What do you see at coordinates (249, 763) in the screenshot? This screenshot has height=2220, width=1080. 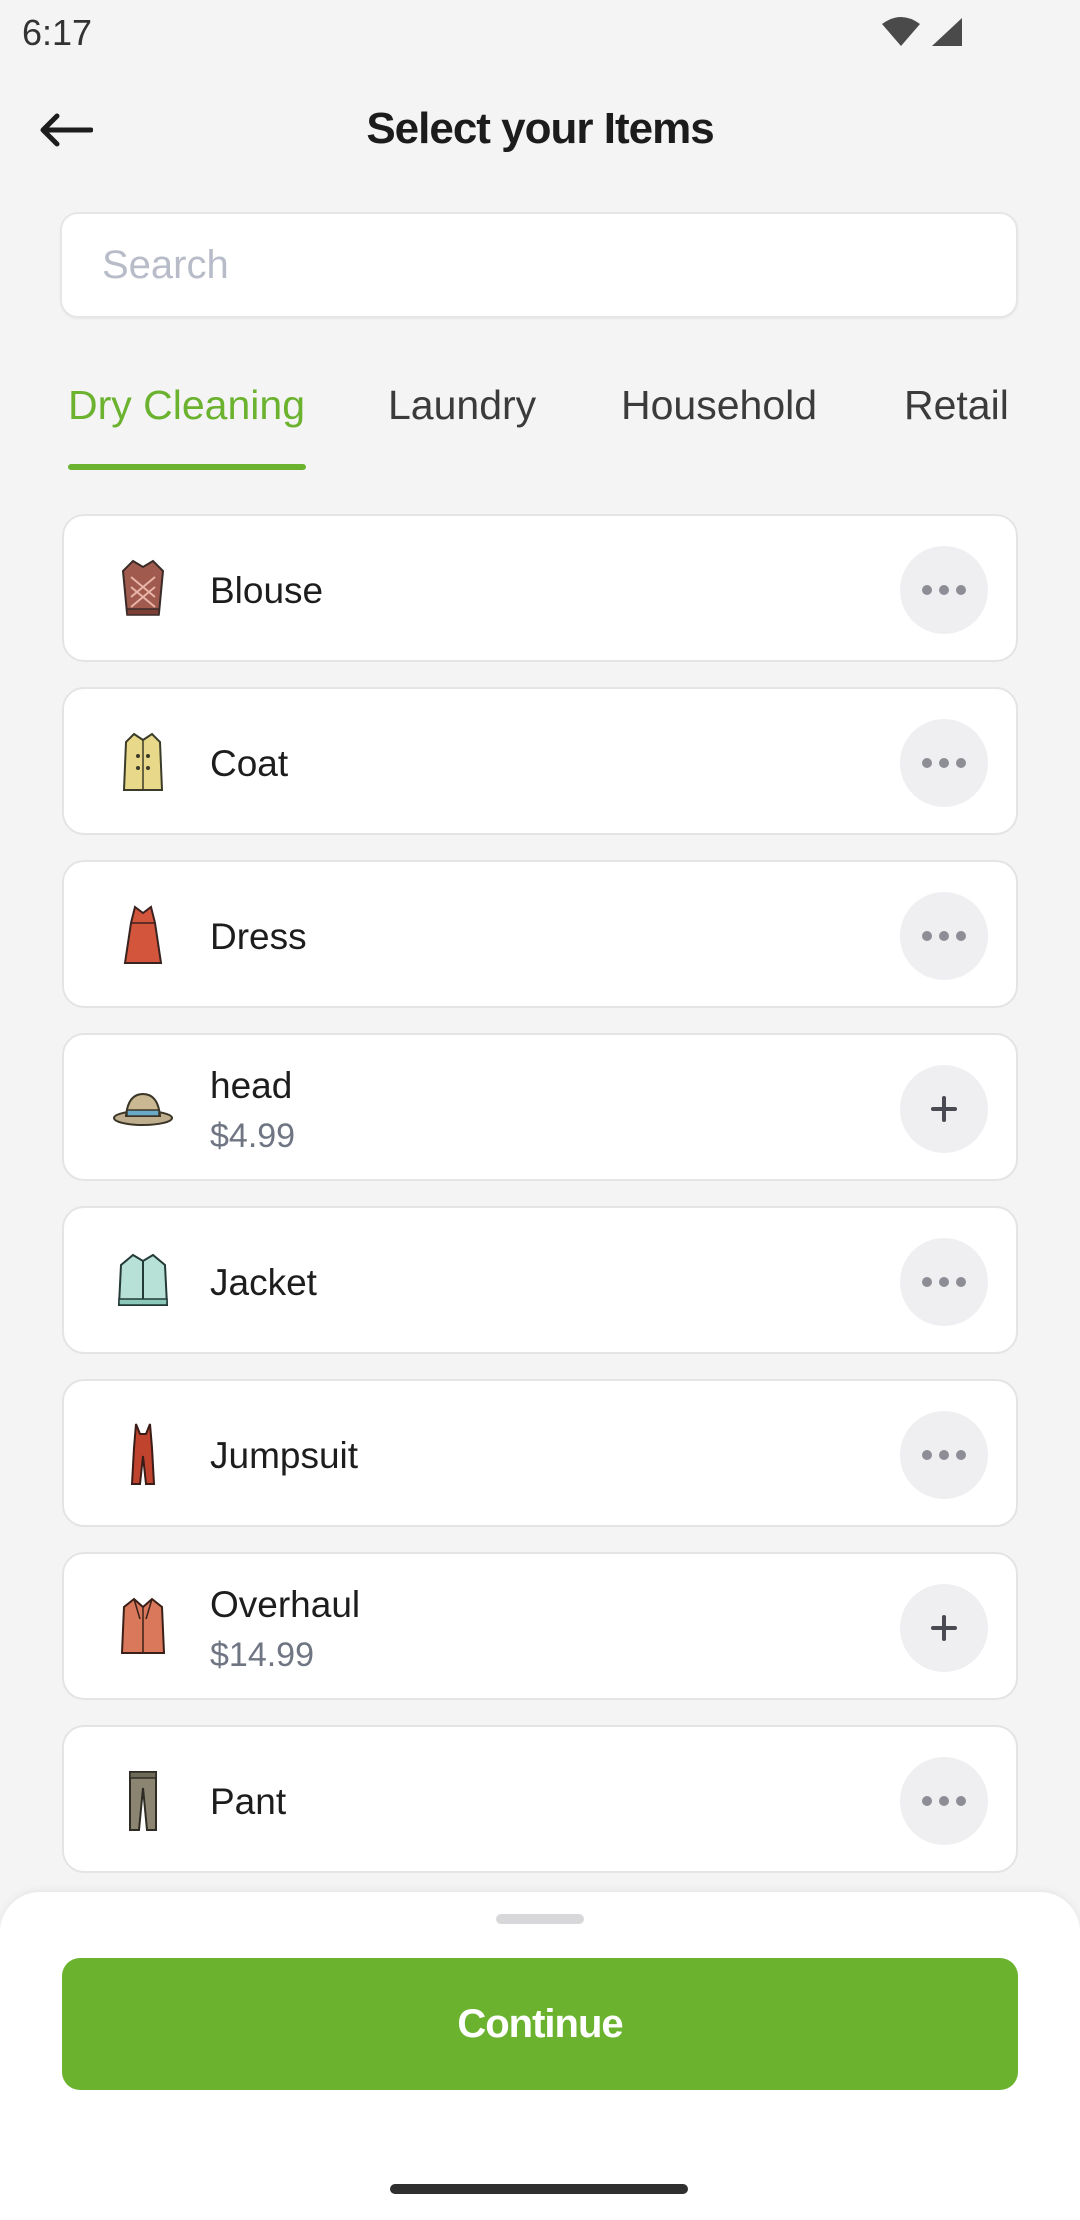 I see `item-name: Coat` at bounding box center [249, 763].